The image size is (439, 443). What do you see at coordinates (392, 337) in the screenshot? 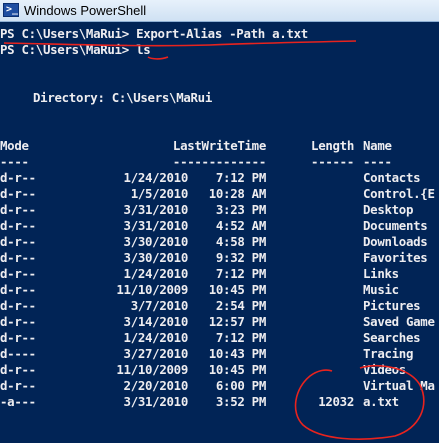
I see `cell-name: Searches` at bounding box center [392, 337].